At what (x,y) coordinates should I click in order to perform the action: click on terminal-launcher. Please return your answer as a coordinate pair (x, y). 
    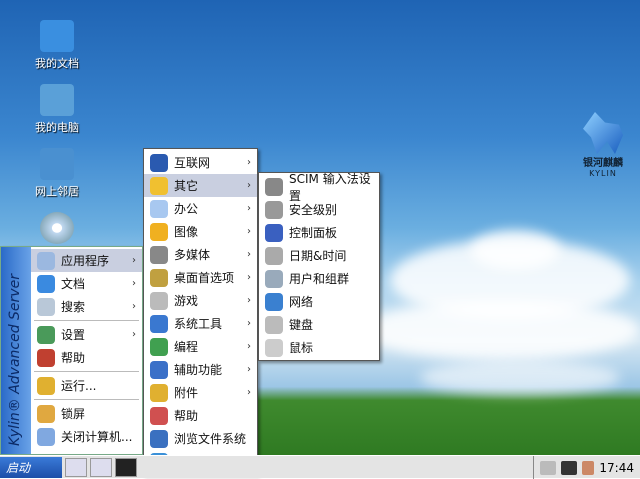
    Looking at the image, I should click on (126, 467).